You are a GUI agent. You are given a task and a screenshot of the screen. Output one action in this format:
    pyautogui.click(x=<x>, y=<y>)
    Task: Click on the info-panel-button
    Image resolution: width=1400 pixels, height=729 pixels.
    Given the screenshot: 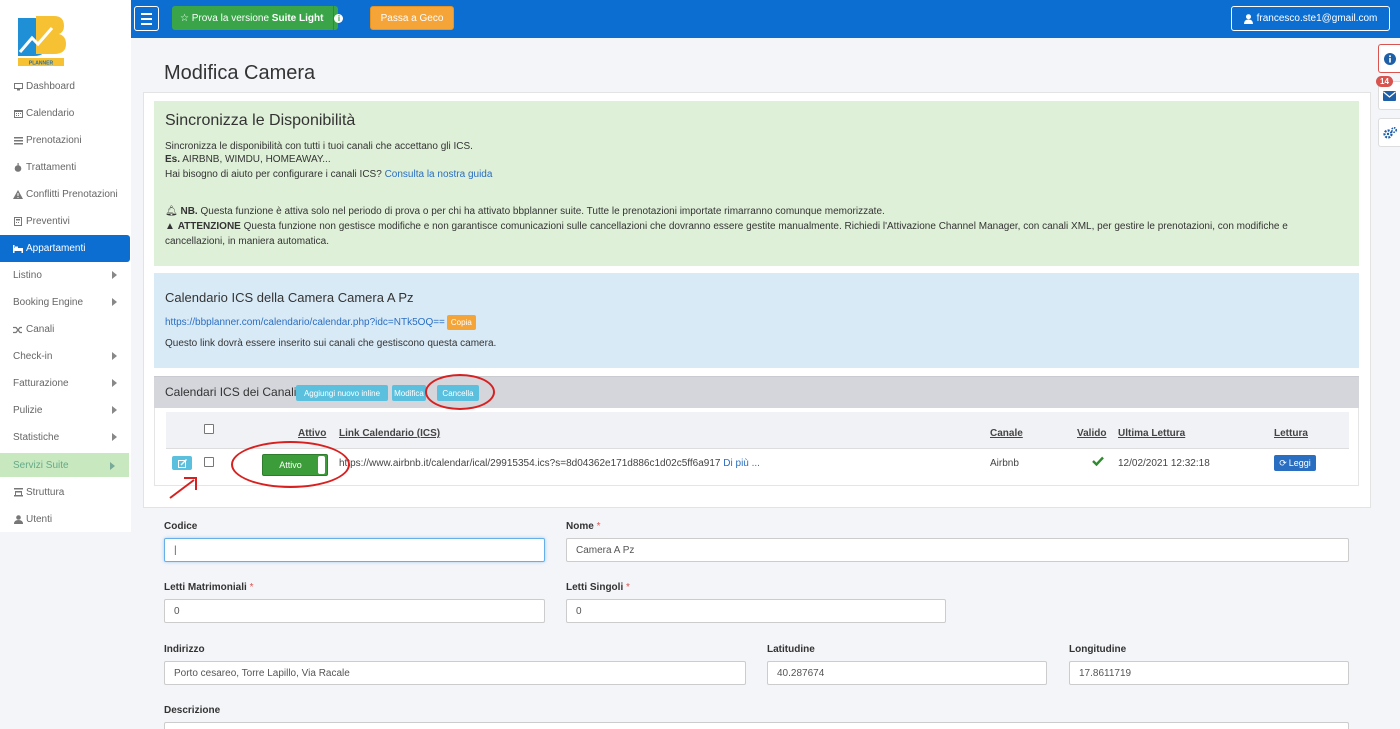 What is the action you would take?
    pyautogui.click(x=1389, y=58)
    